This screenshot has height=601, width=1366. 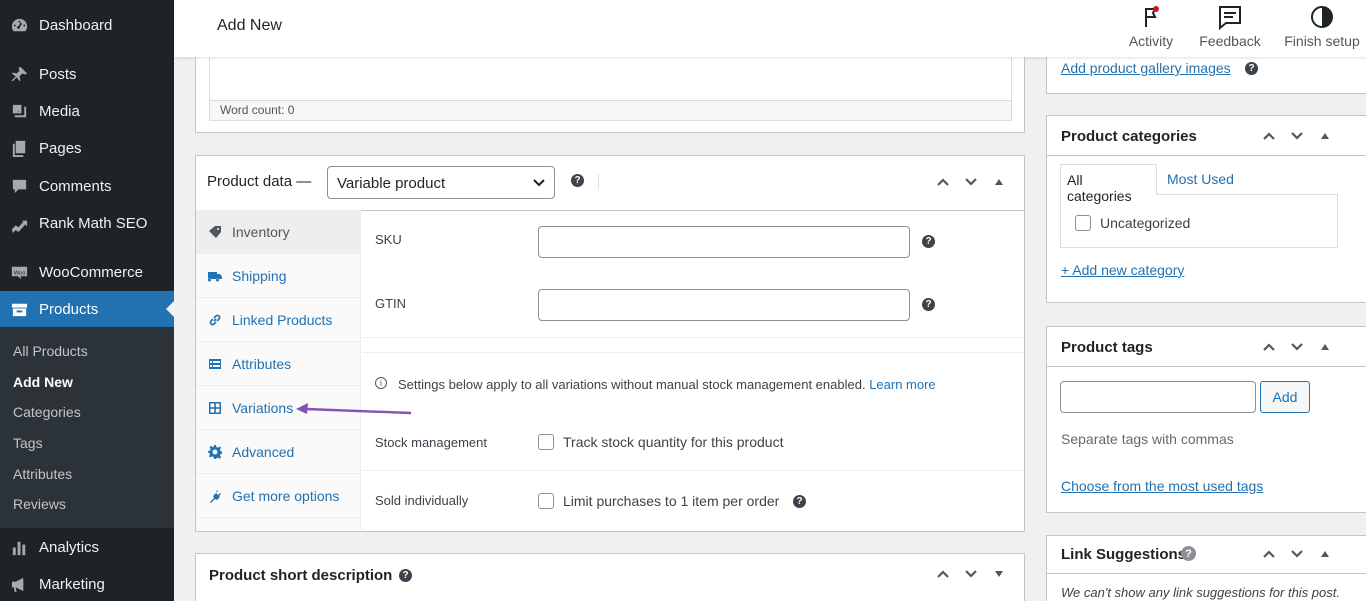 What do you see at coordinates (1206, 366) in the screenshot?
I see `header-divider` at bounding box center [1206, 366].